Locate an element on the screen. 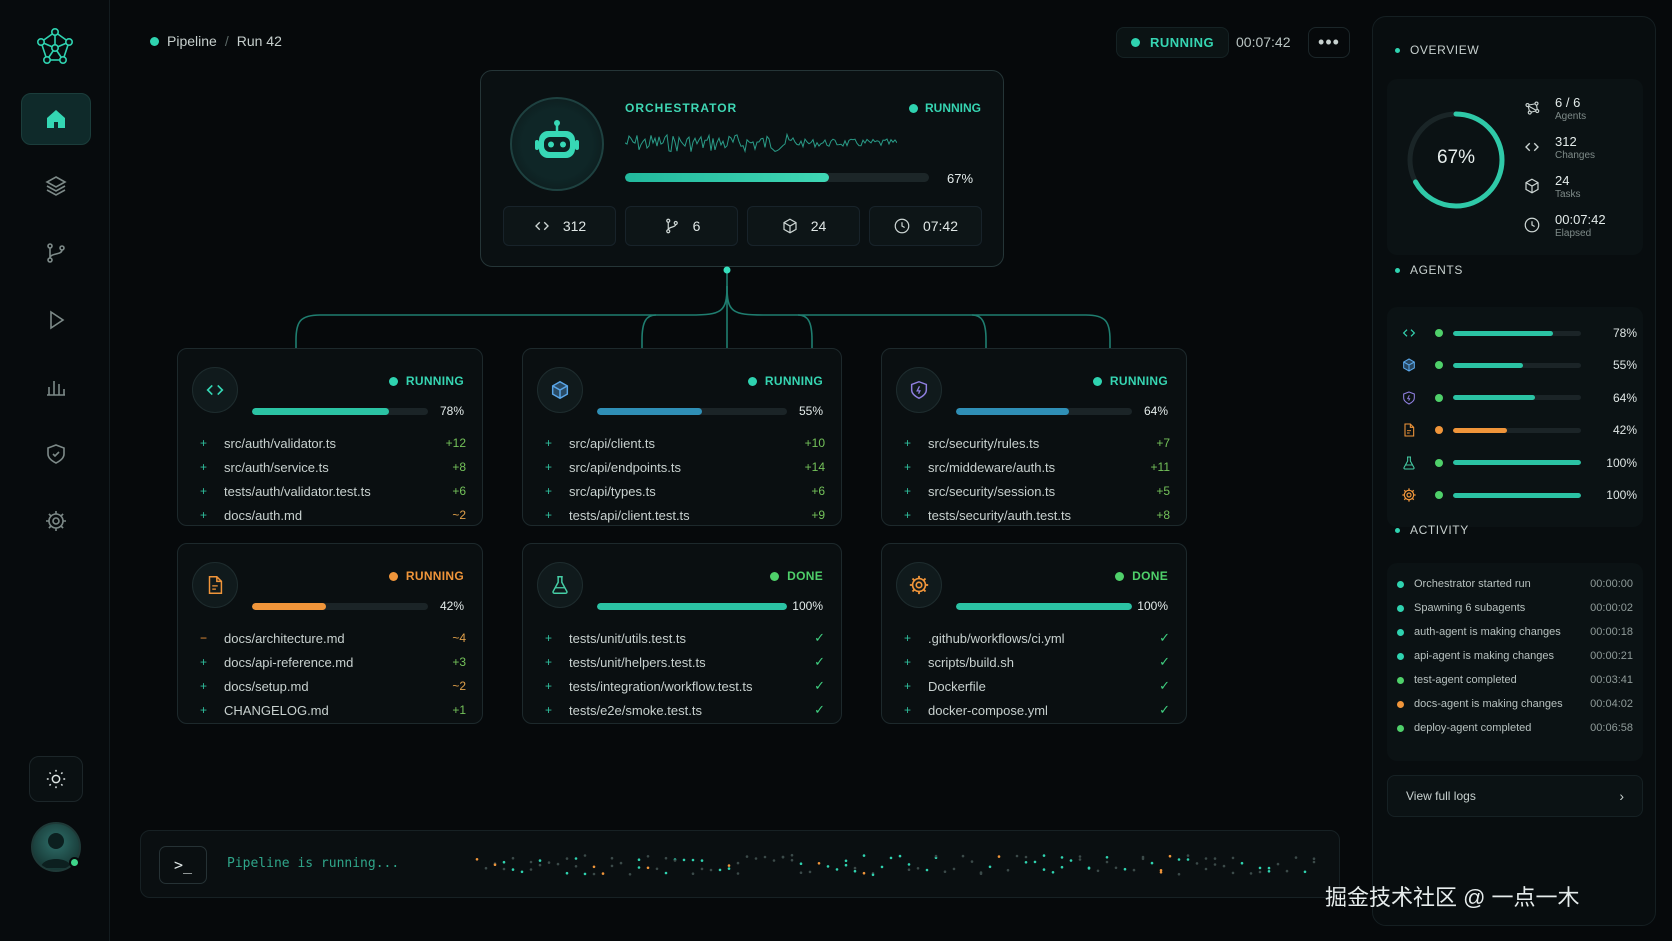 Image resolution: width=1672 pixels, height=941 pixels. agent-progress-fill is located at coordinates (692, 606).